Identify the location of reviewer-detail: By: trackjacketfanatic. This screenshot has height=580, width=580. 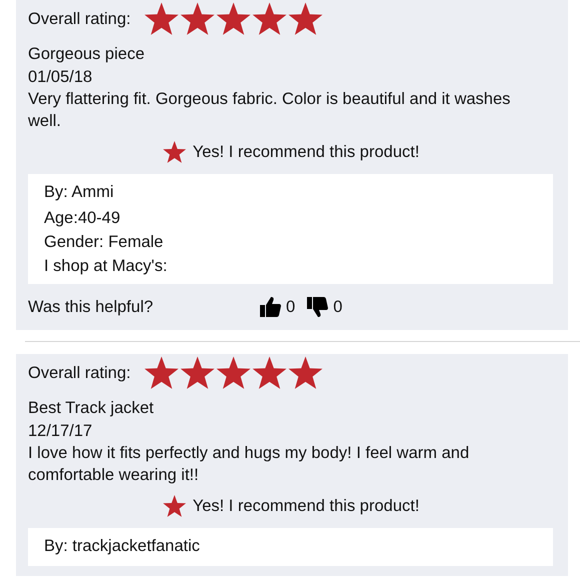
(122, 546).